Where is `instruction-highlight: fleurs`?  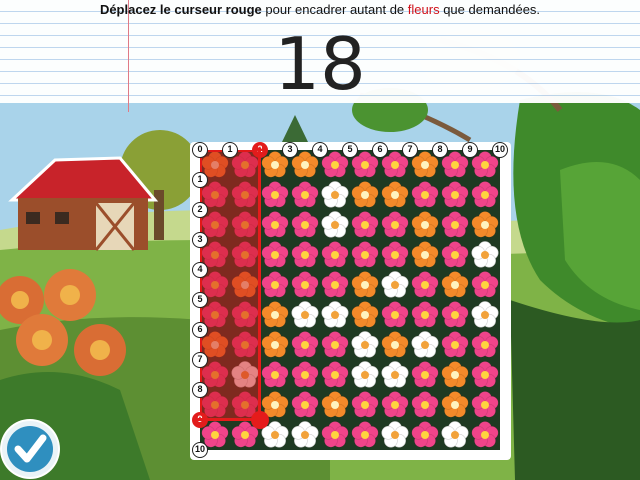
instruction-highlight: fleurs is located at coordinates (423, 9).